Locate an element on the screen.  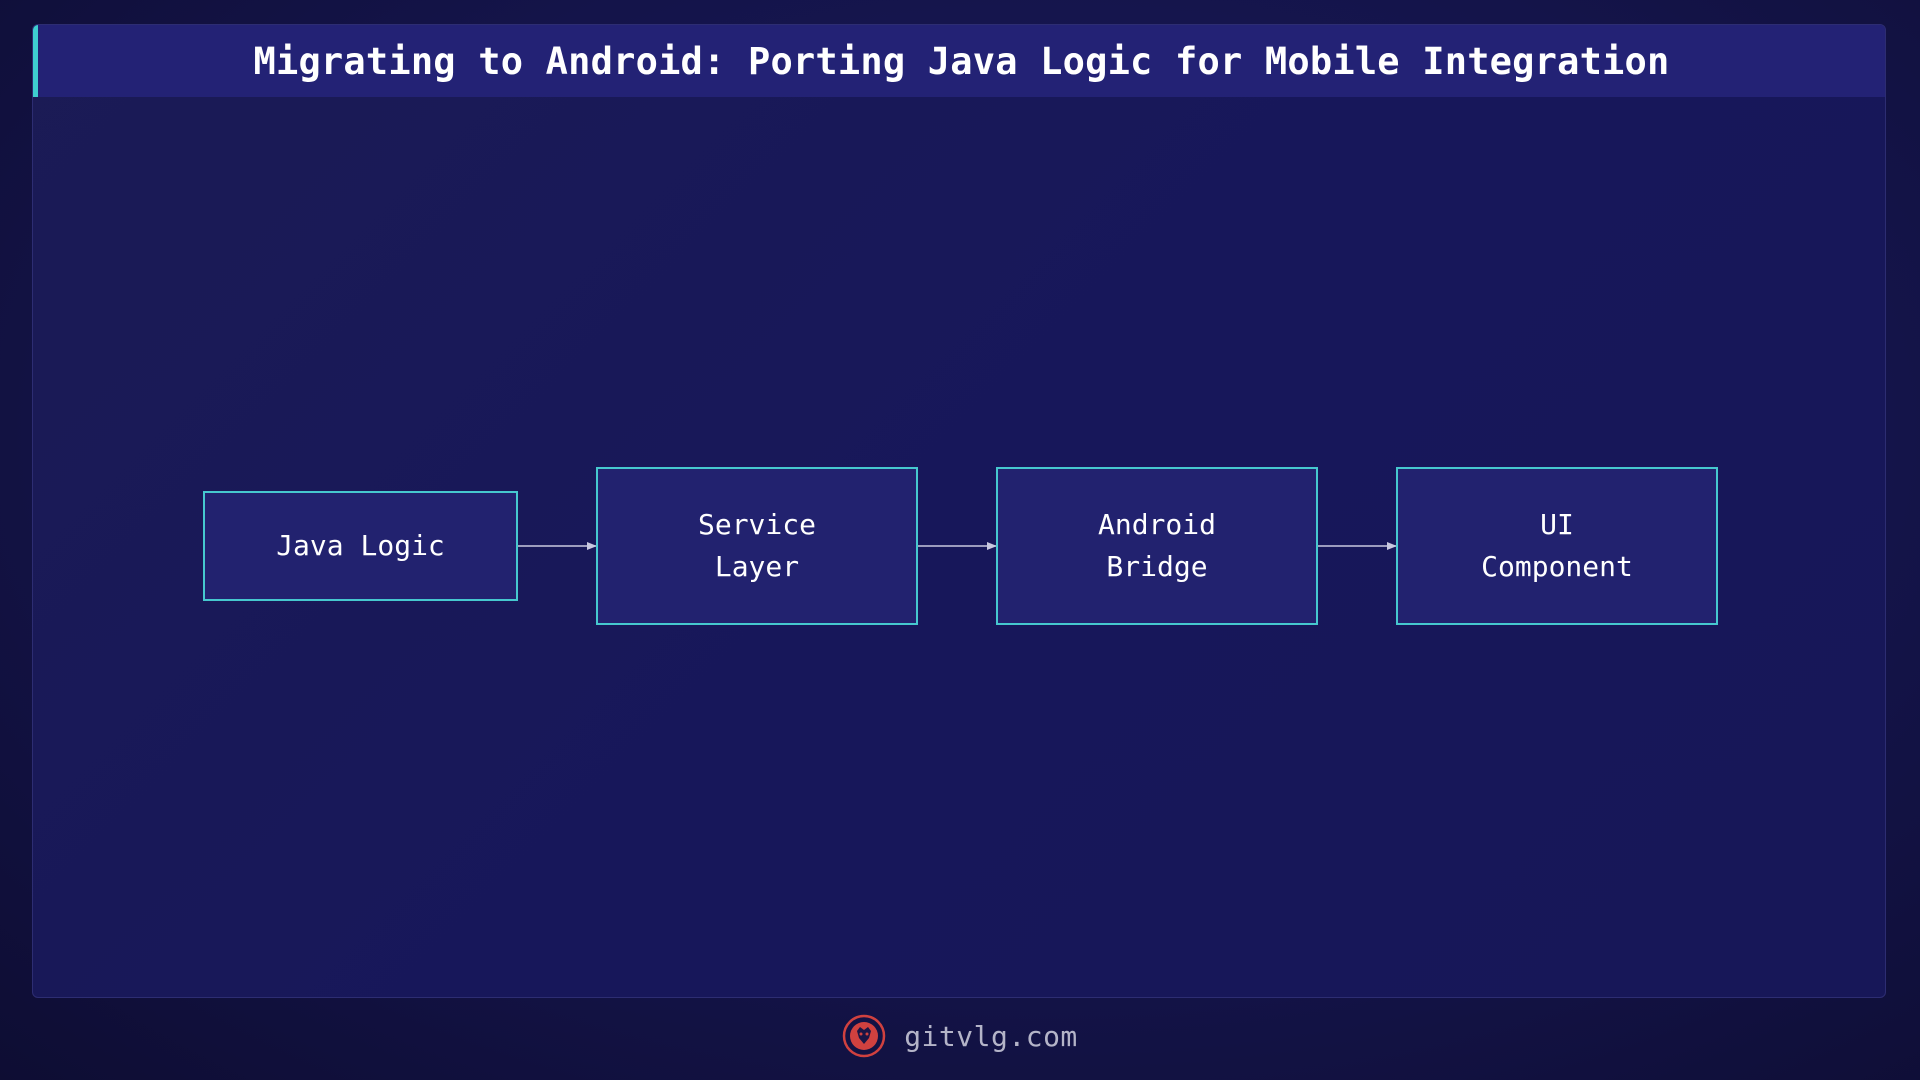
node-service-layer: Service Layer is located at coordinates (757, 546).